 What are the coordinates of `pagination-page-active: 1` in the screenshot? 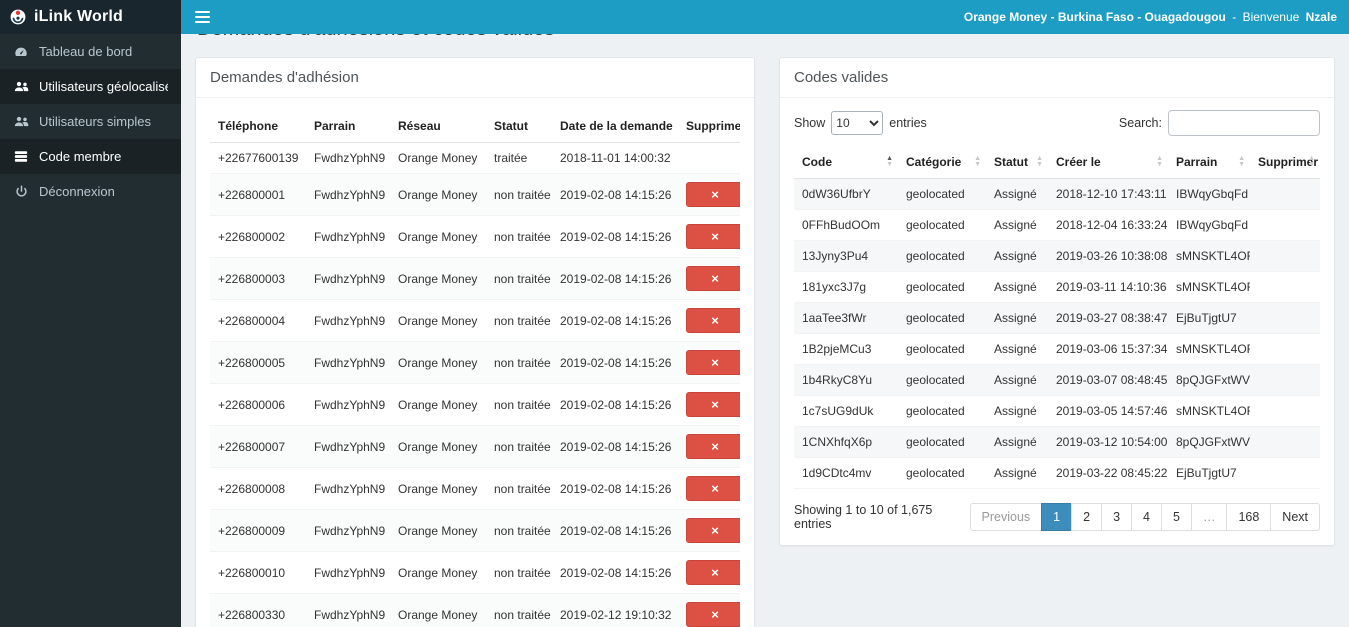 It's located at (1057, 517).